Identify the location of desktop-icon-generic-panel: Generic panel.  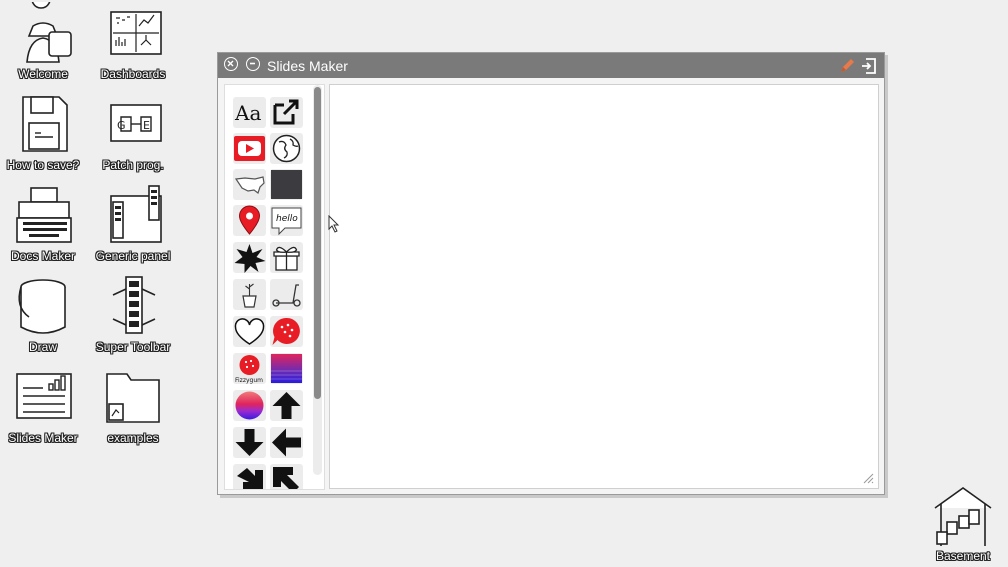
(133, 223).